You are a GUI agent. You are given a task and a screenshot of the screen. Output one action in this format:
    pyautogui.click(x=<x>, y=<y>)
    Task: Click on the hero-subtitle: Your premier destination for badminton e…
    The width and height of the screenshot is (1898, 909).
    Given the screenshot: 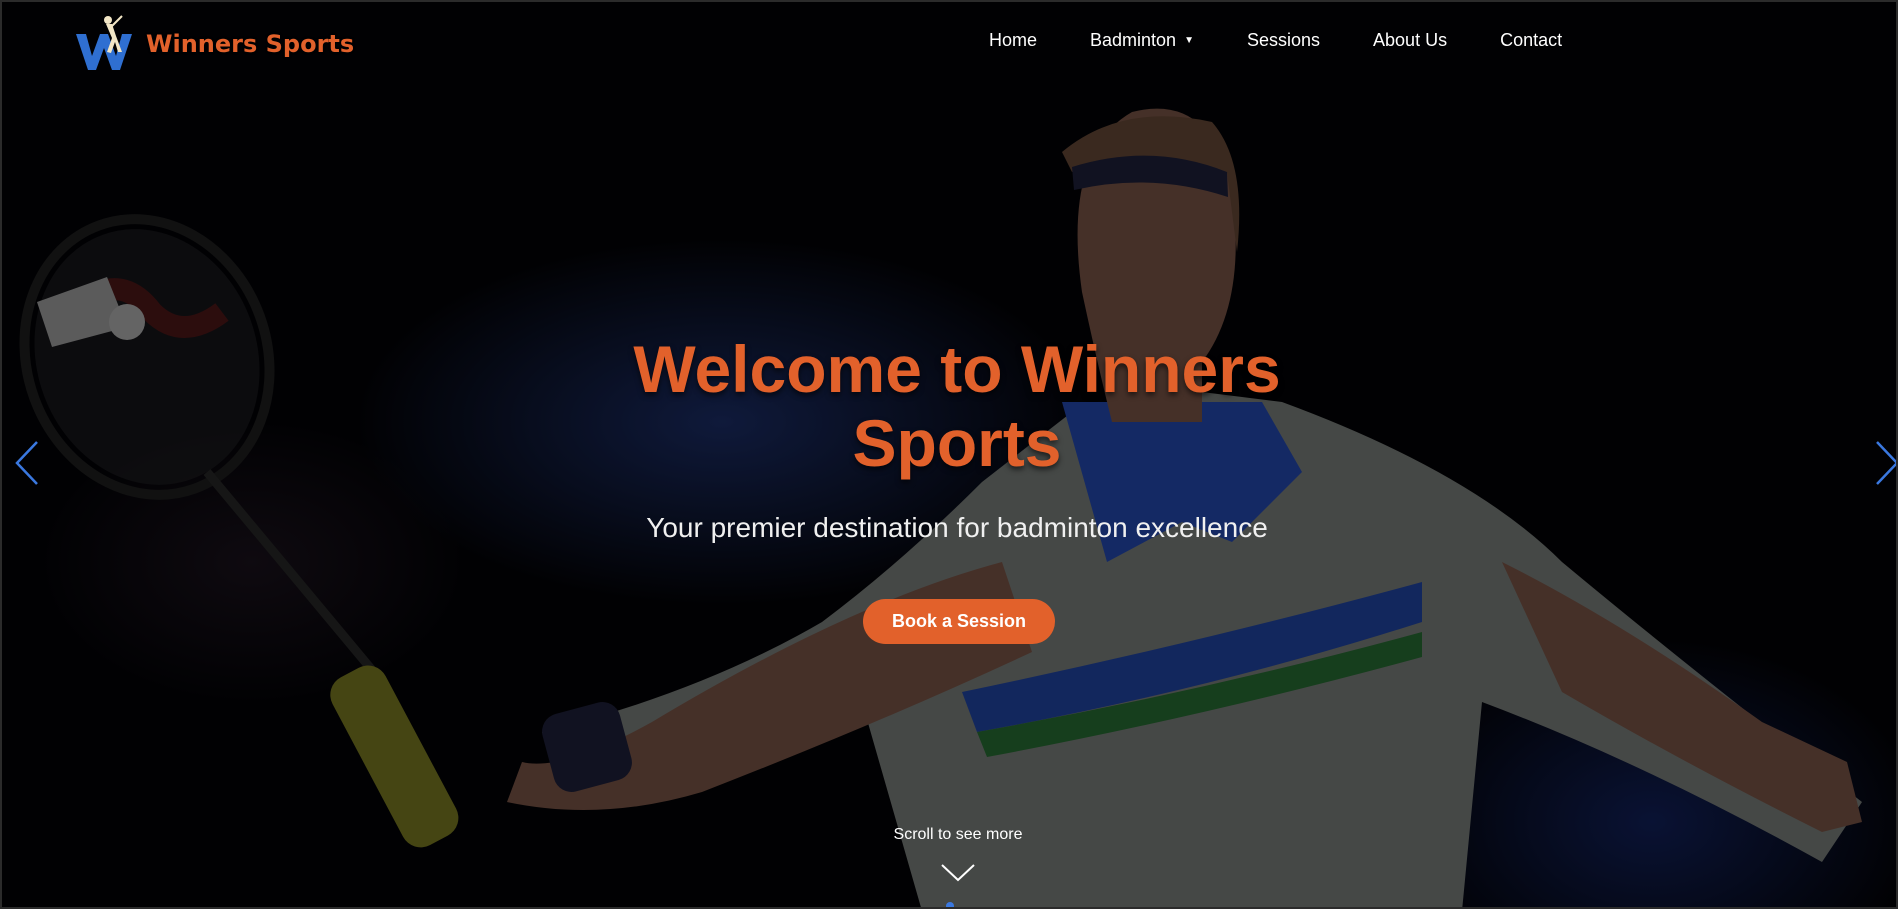 What is the action you would take?
    pyautogui.click(x=957, y=527)
    